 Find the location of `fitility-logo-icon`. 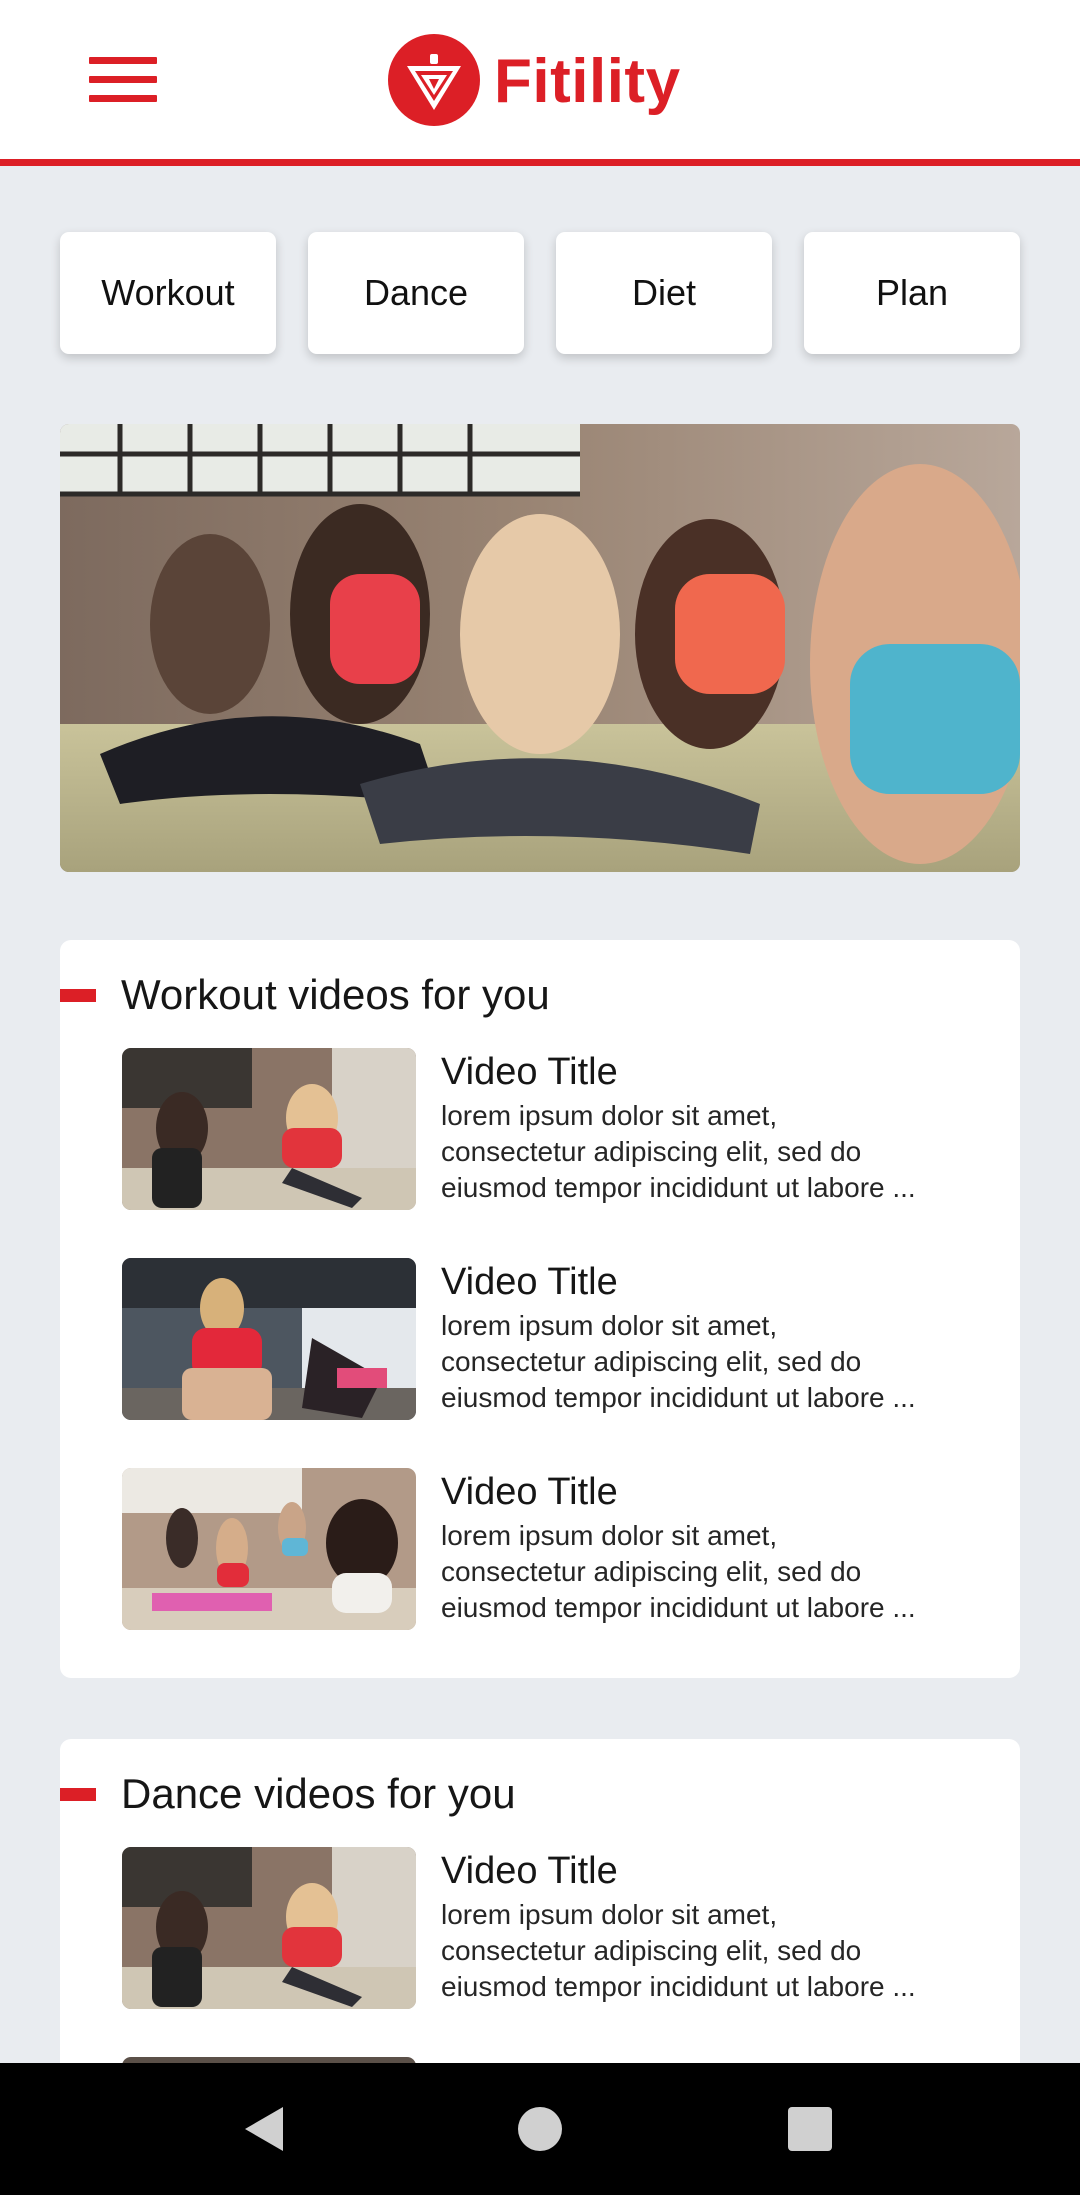

fitility-logo-icon is located at coordinates (434, 80).